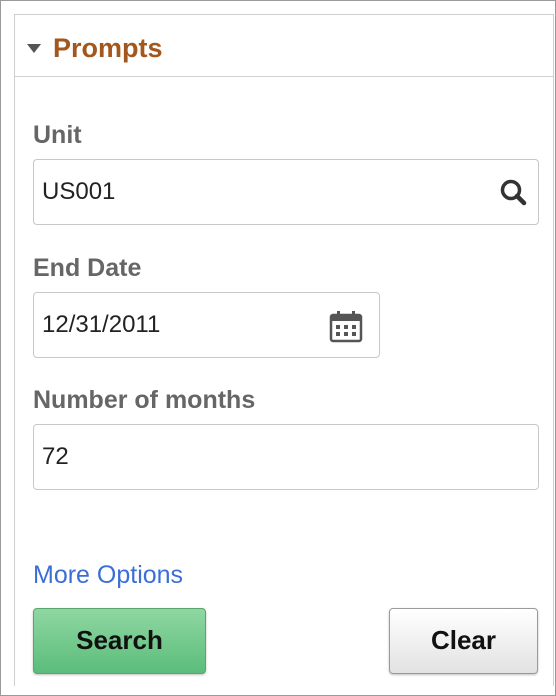 The image size is (556, 696). I want to click on more-options-link: More Options, so click(108, 575).